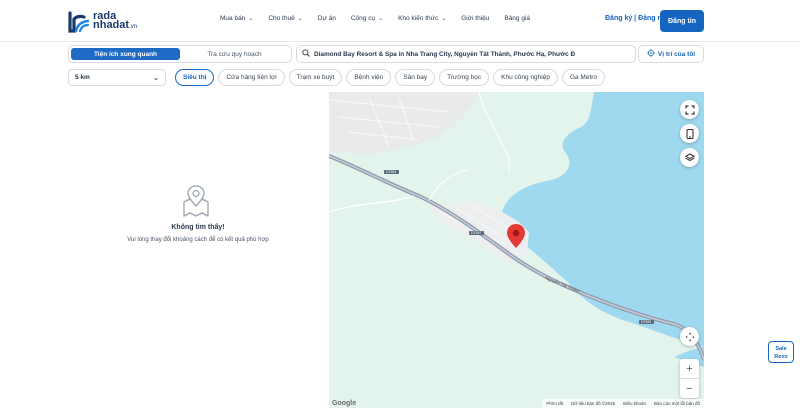 Image resolution: width=800 pixels, height=417 pixels. What do you see at coordinates (251, 77) in the screenshot?
I see `chip-convenience-store: Cửa hàng tiện lợi` at bounding box center [251, 77].